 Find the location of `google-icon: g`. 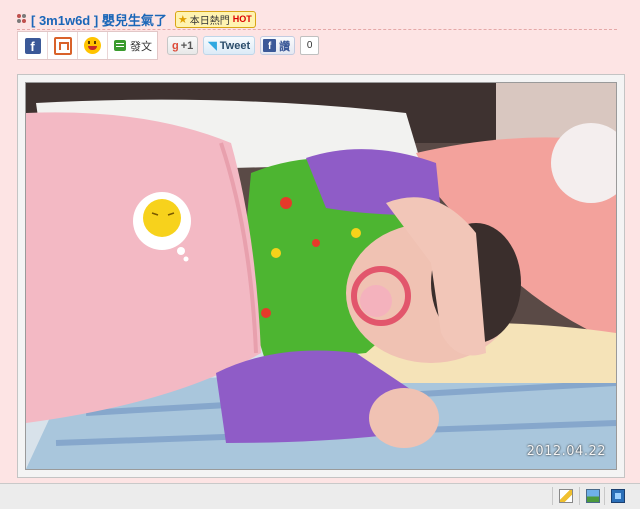

google-icon: g is located at coordinates (175, 45).